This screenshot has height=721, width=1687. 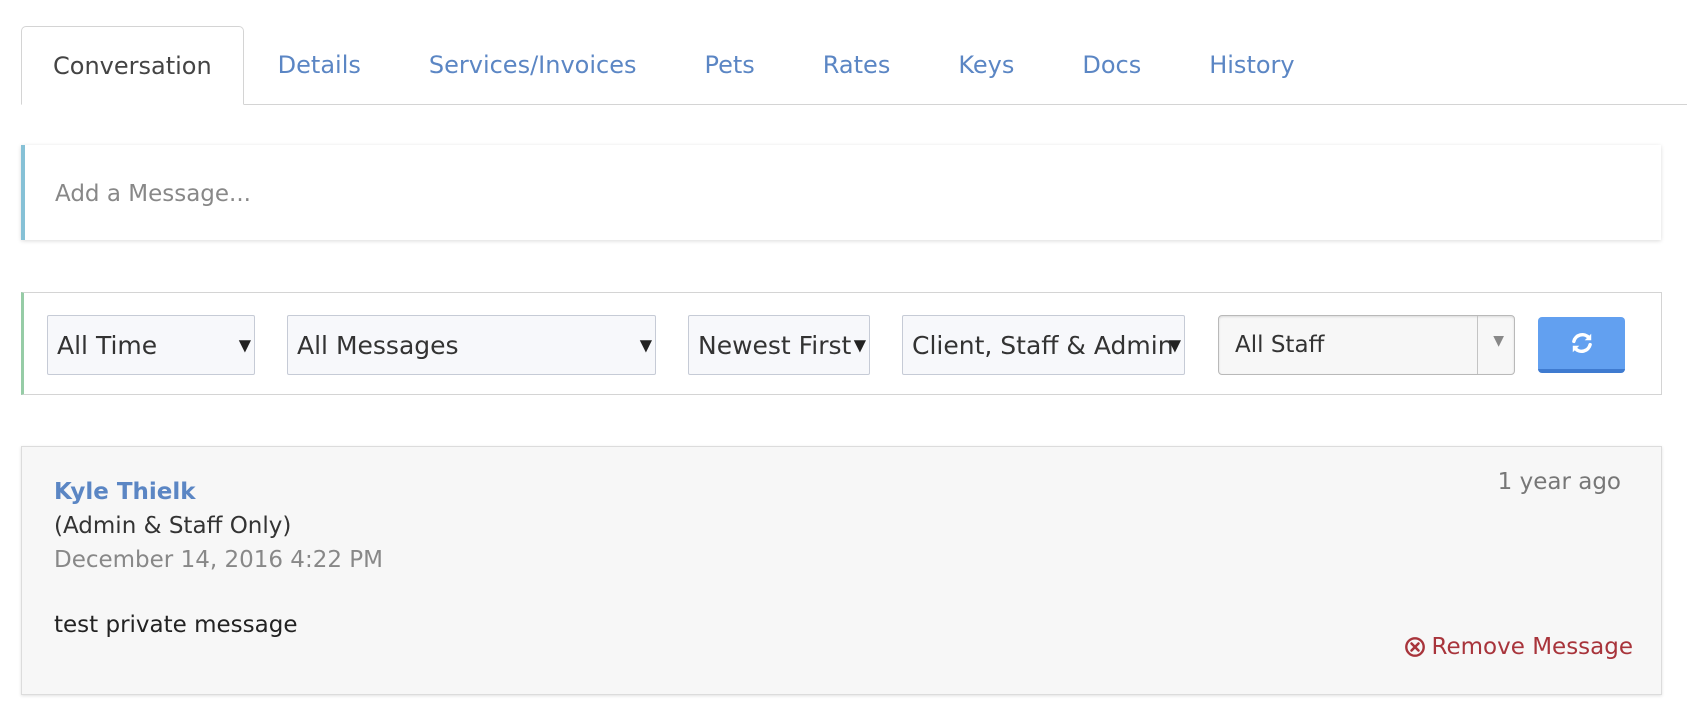 What do you see at coordinates (107, 345) in the screenshot?
I see `time-filter-value: All Time` at bounding box center [107, 345].